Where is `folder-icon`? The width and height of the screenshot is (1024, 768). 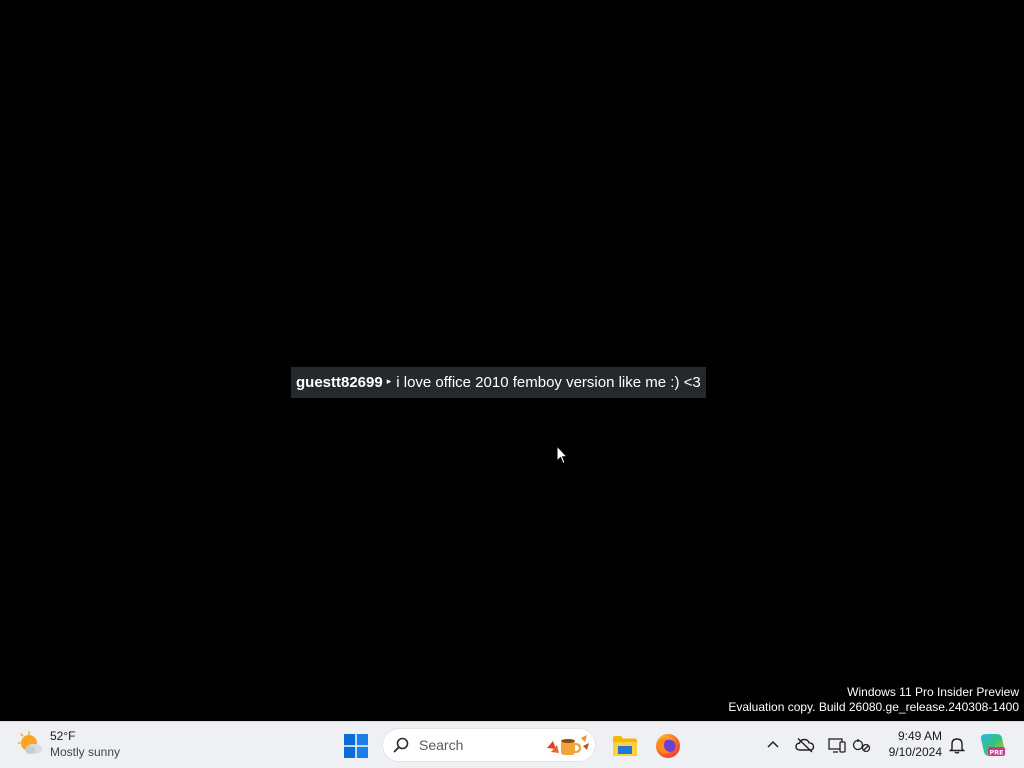 folder-icon is located at coordinates (625, 746).